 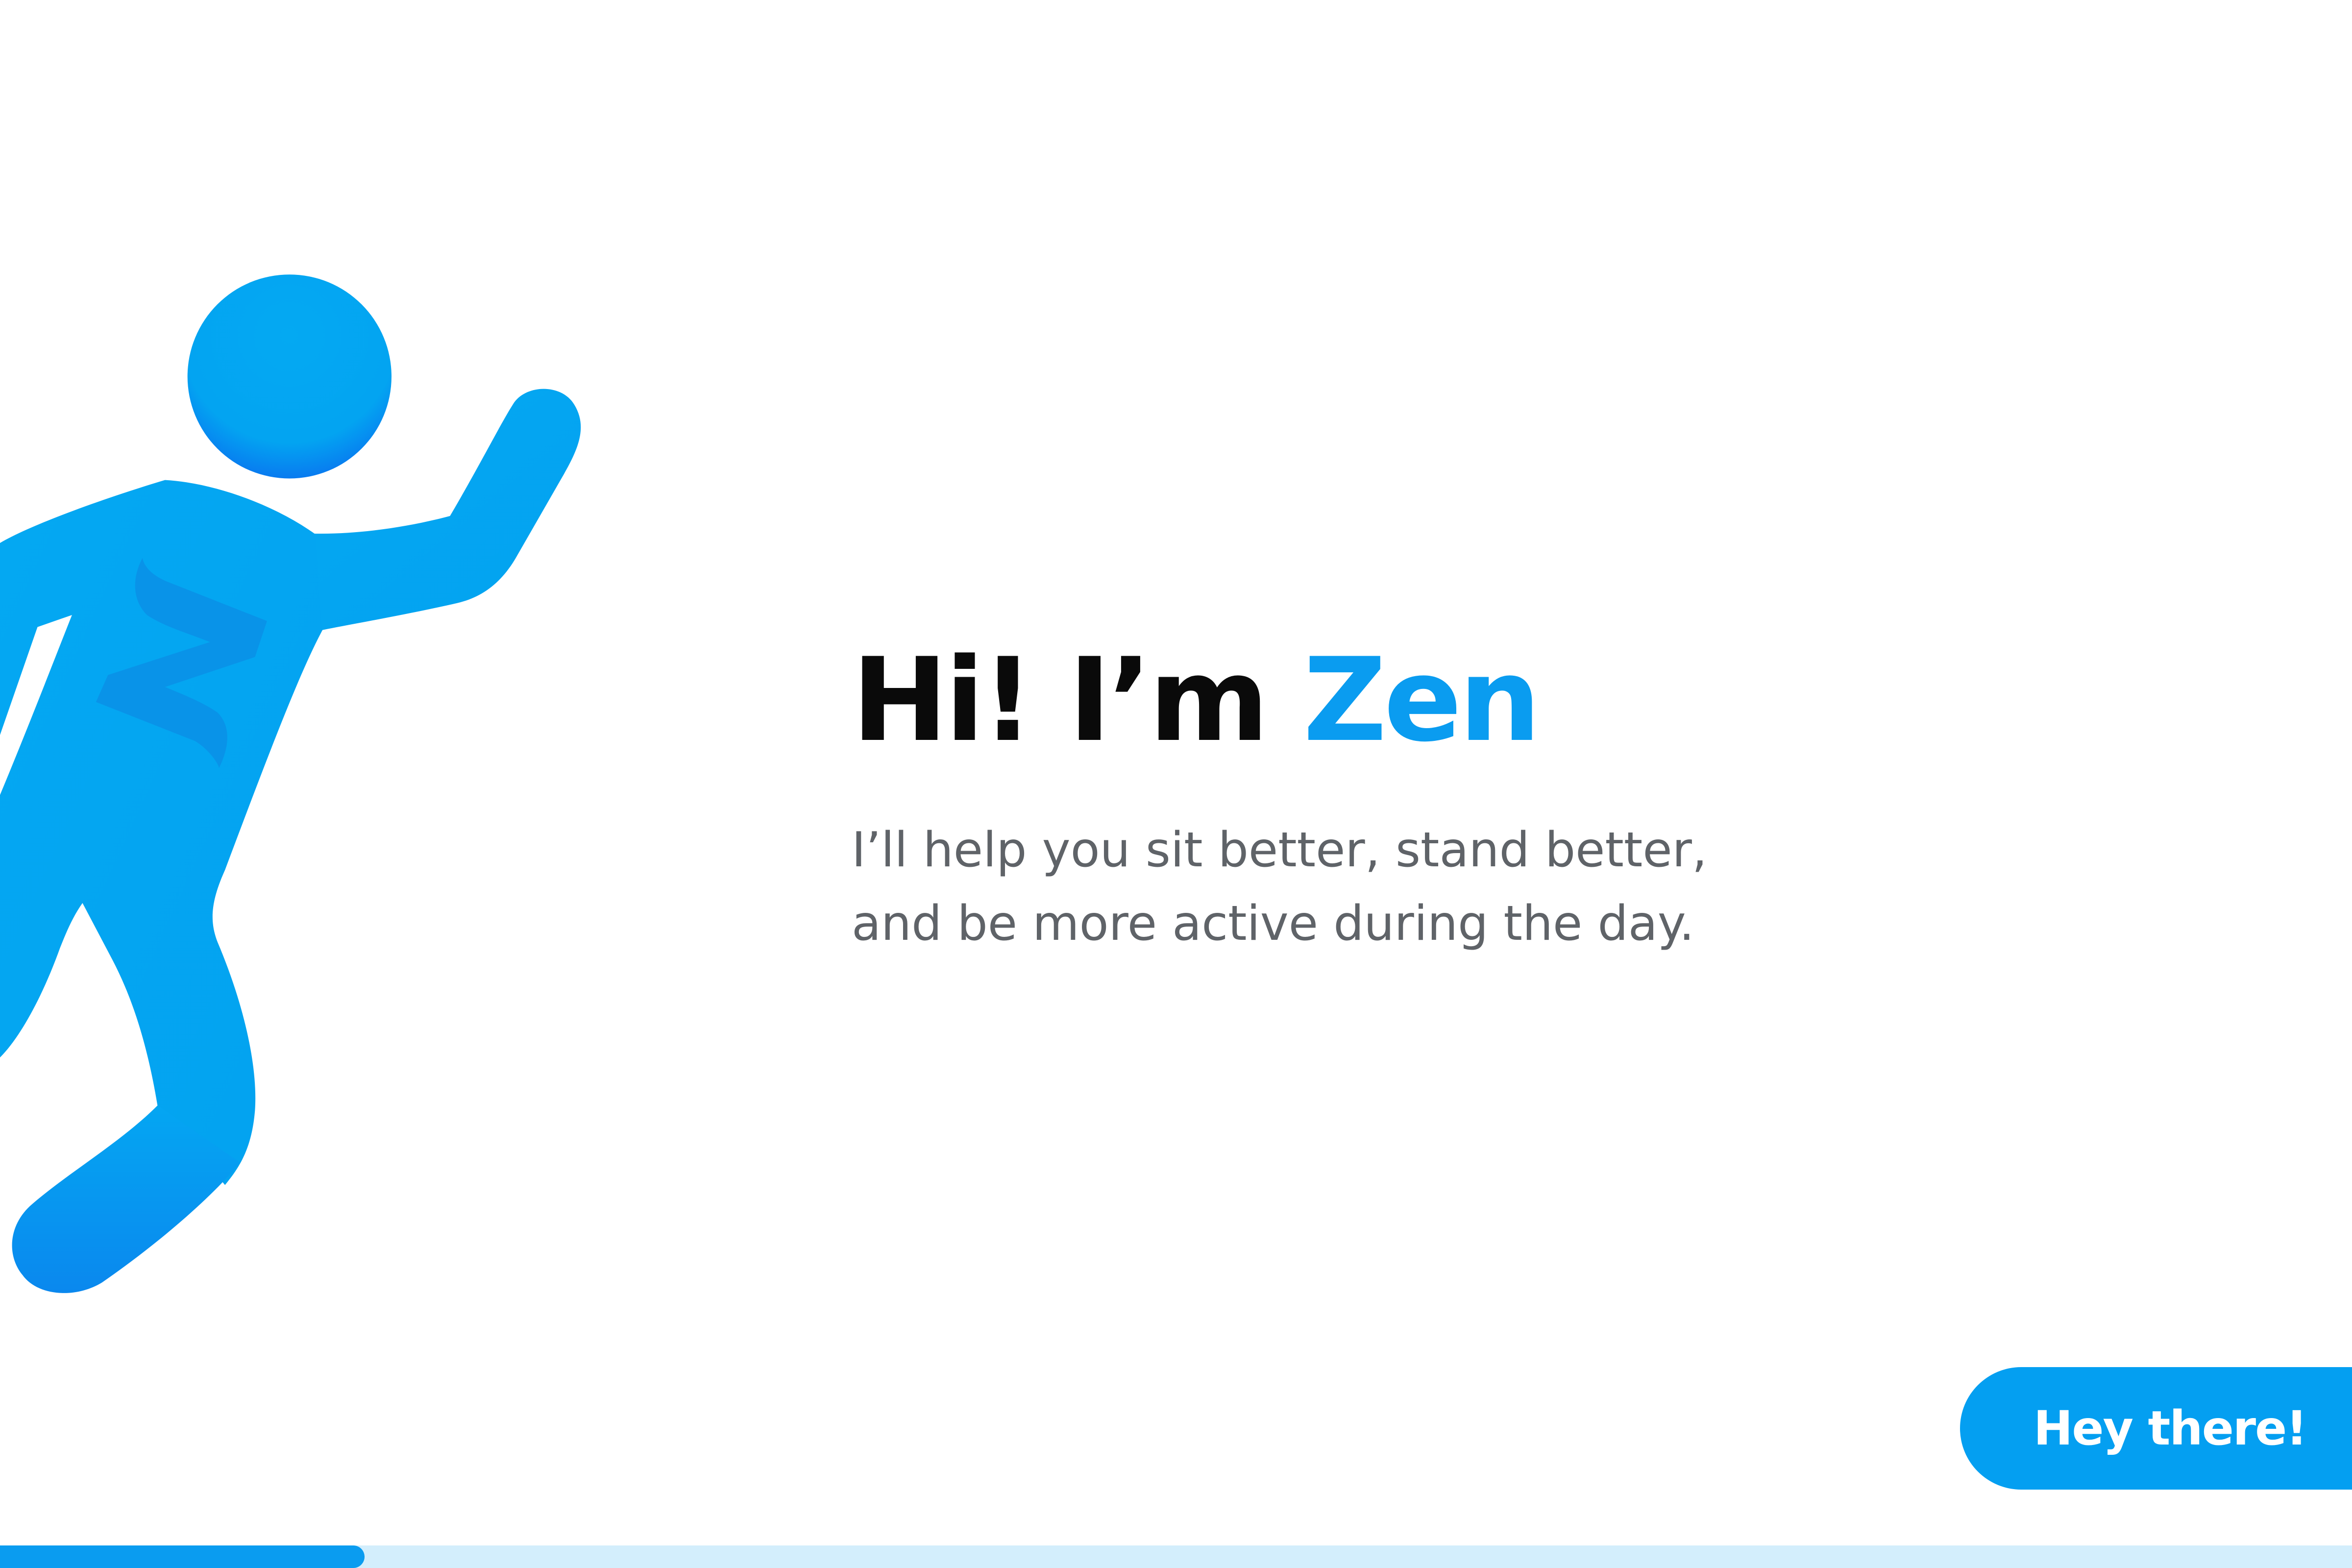 What do you see at coordinates (1422, 700) in the screenshot?
I see `title-brand-name: Zen` at bounding box center [1422, 700].